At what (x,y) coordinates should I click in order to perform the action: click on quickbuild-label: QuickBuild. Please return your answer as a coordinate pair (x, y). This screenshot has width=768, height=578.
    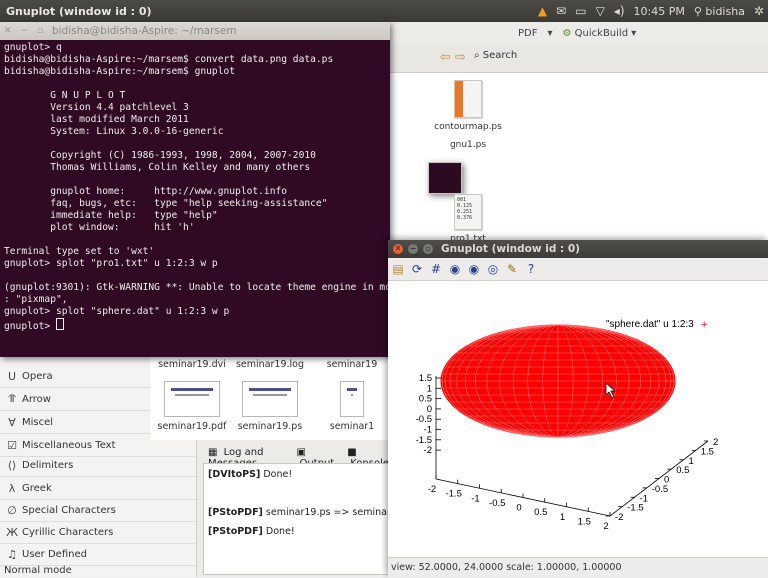
    Looking at the image, I should click on (601, 33).